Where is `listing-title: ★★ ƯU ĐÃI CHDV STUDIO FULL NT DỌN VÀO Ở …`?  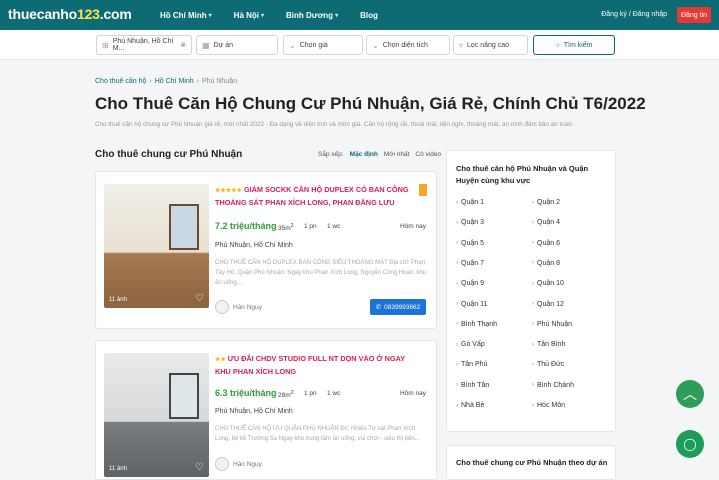 listing-title: ★★ ƯU ĐÃI CHDV STUDIO FULL NT DỌN VÀO Ở … is located at coordinates (315, 365).